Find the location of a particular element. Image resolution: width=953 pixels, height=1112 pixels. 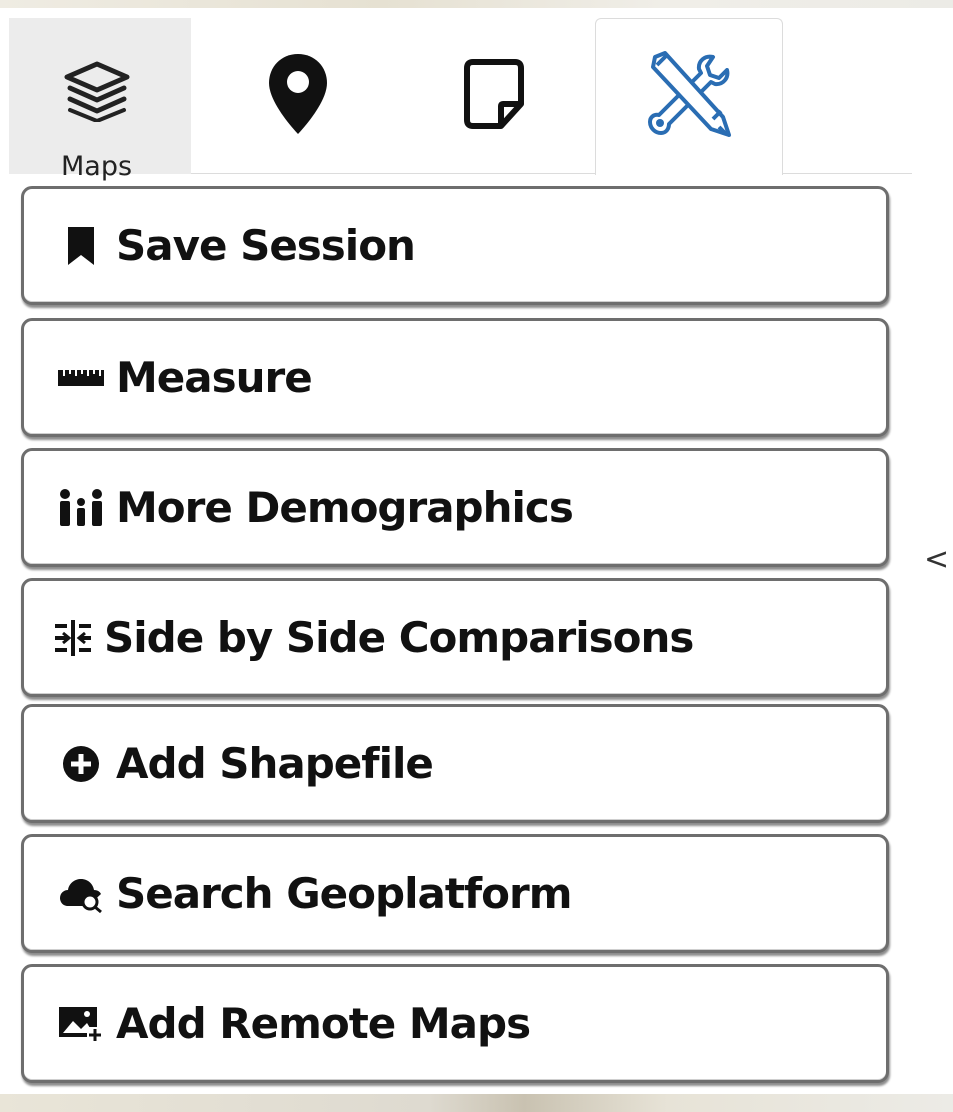

search-geoplatform-button: Search Geoplatform is located at coordinates (455, 893).